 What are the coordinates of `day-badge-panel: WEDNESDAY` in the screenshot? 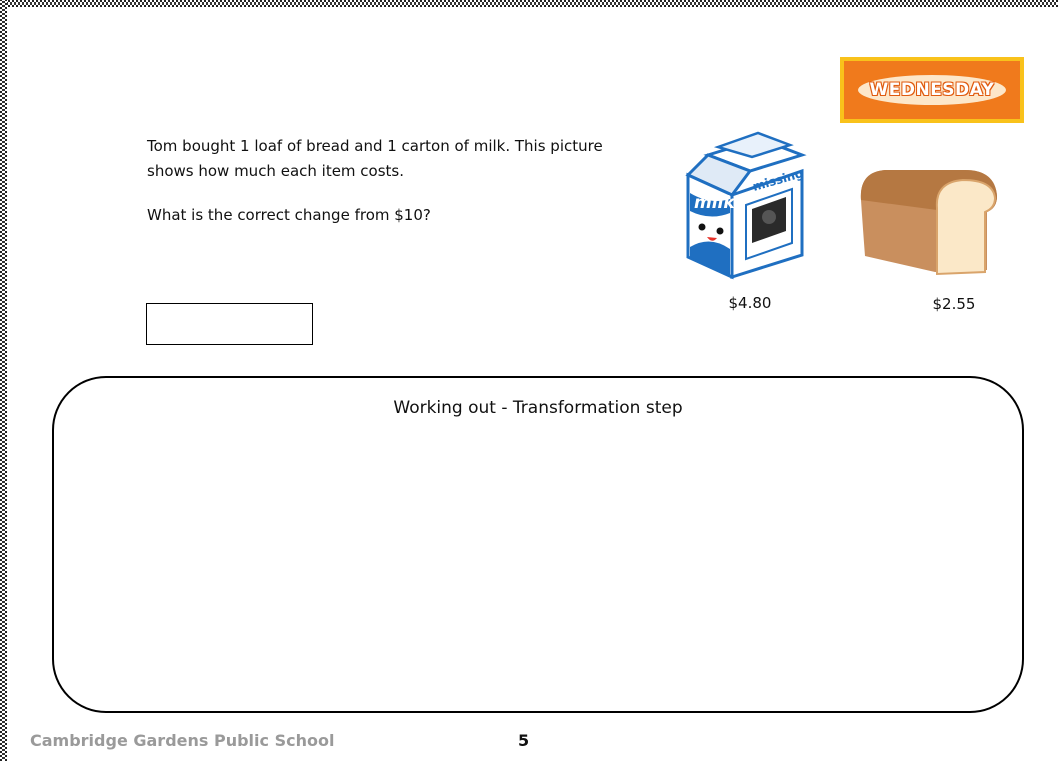 It's located at (932, 90).